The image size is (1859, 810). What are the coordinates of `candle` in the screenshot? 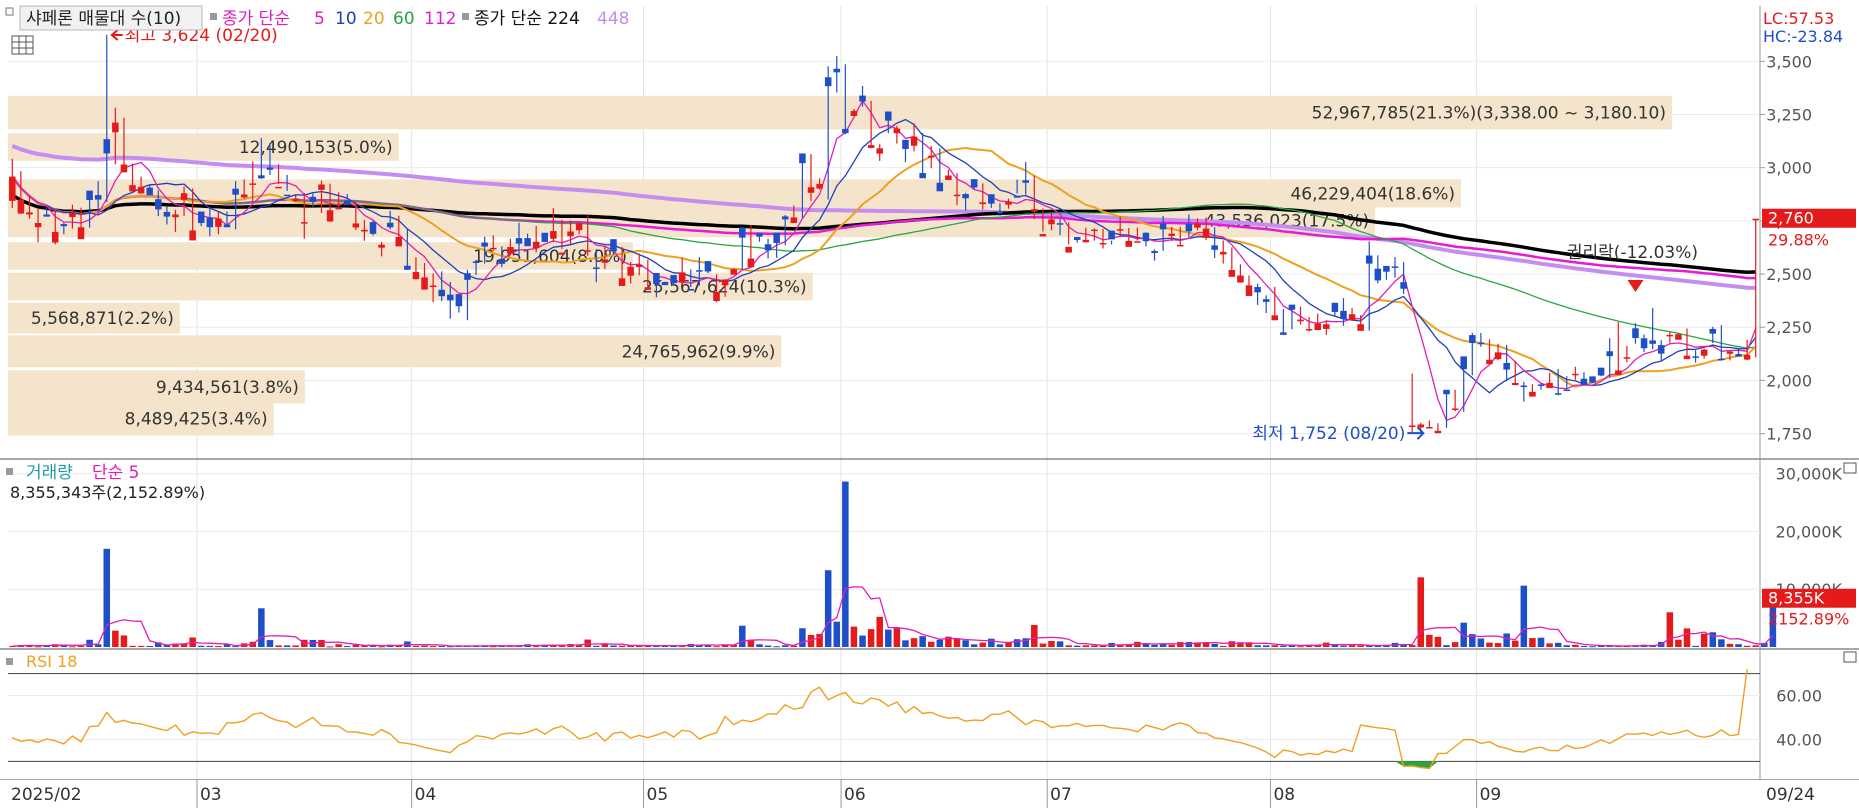 It's located at (1592, 379).